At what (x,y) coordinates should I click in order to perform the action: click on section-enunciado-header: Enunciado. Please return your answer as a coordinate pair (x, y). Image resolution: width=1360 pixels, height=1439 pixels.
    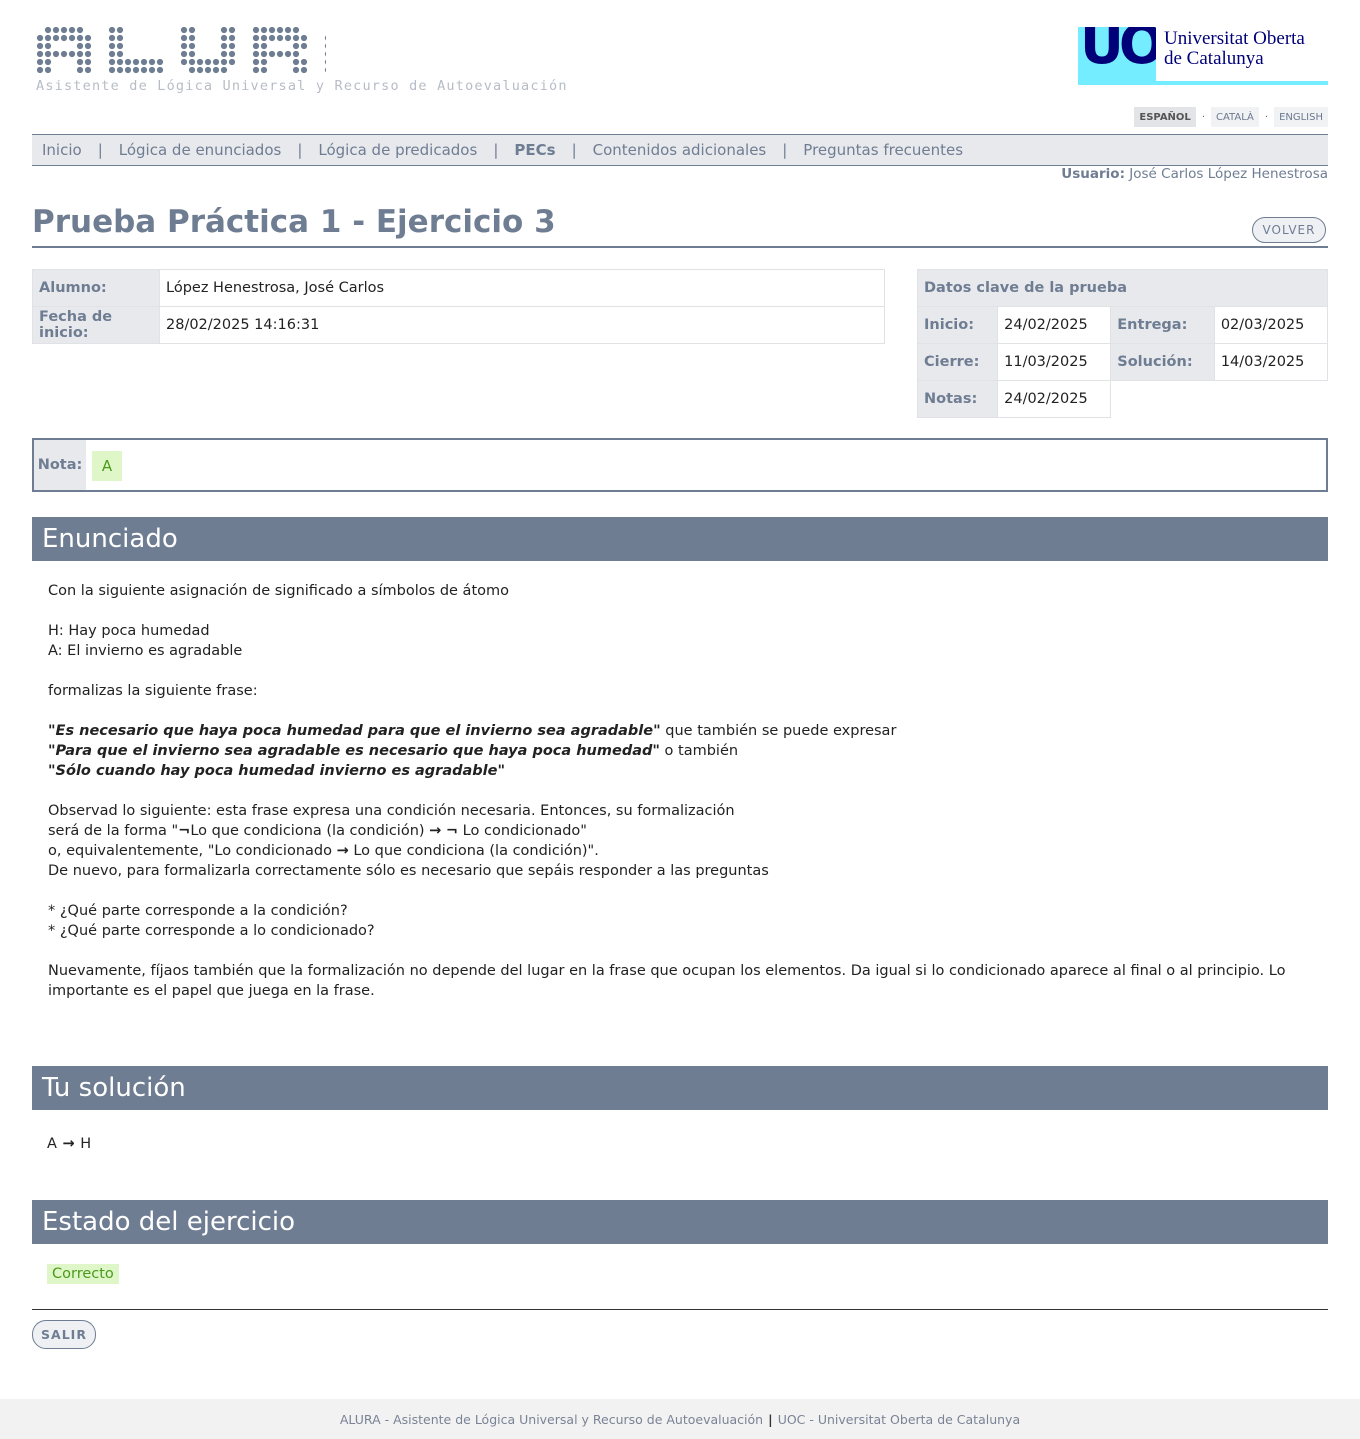
    Looking at the image, I should click on (680, 539).